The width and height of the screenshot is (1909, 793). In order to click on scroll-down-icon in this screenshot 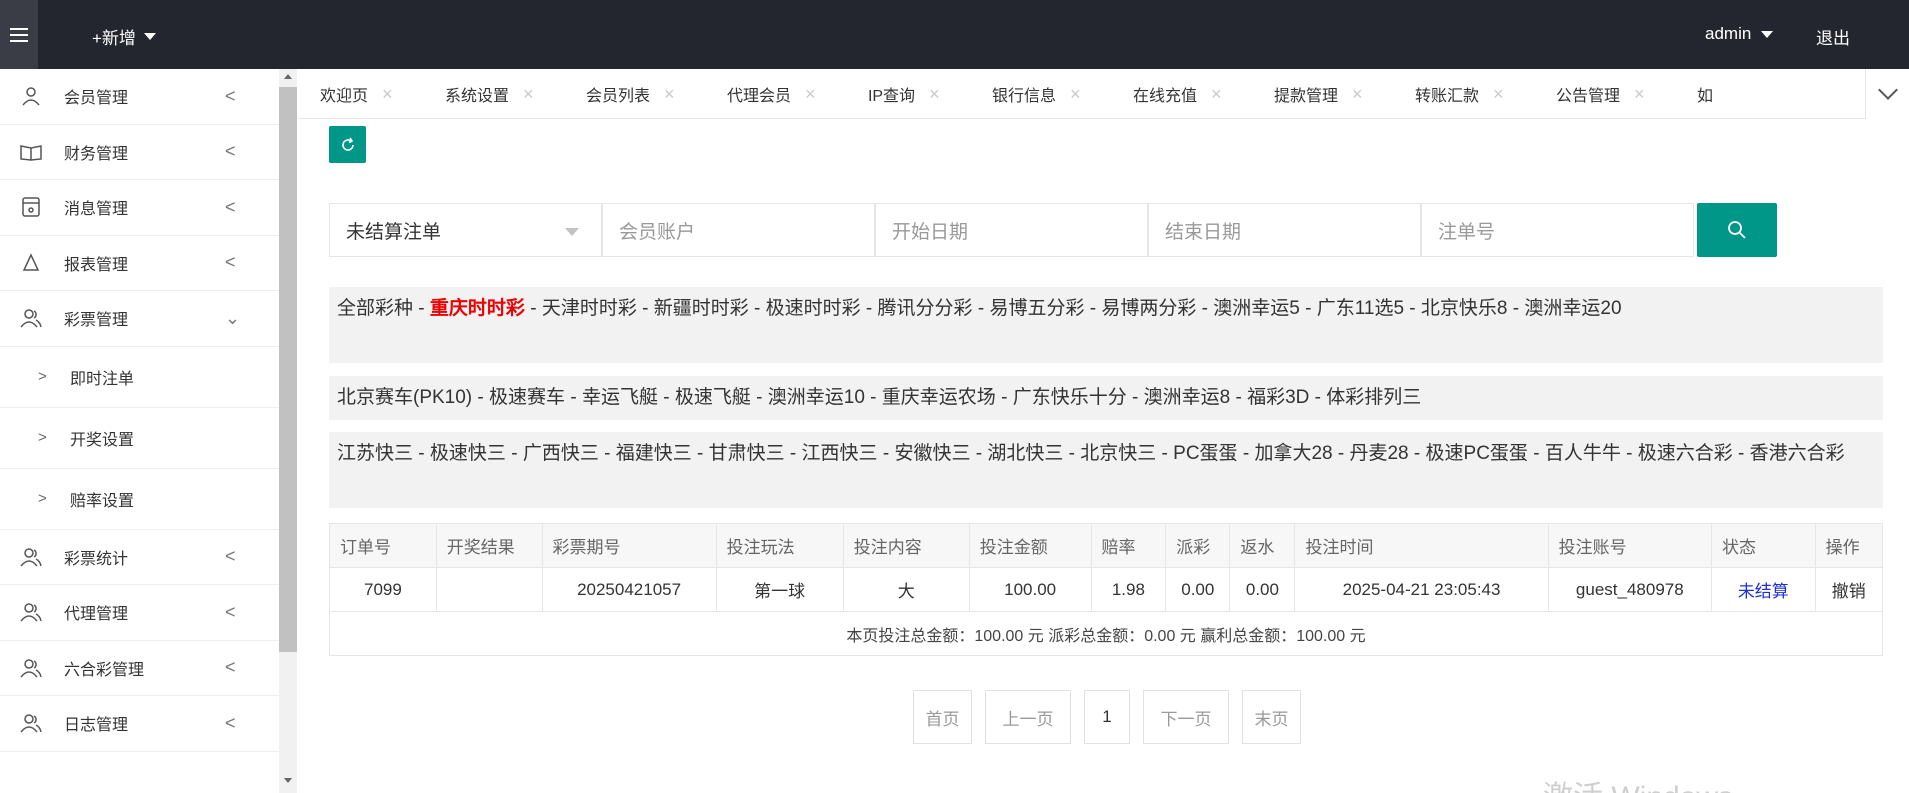, I will do `click(288, 780)`.